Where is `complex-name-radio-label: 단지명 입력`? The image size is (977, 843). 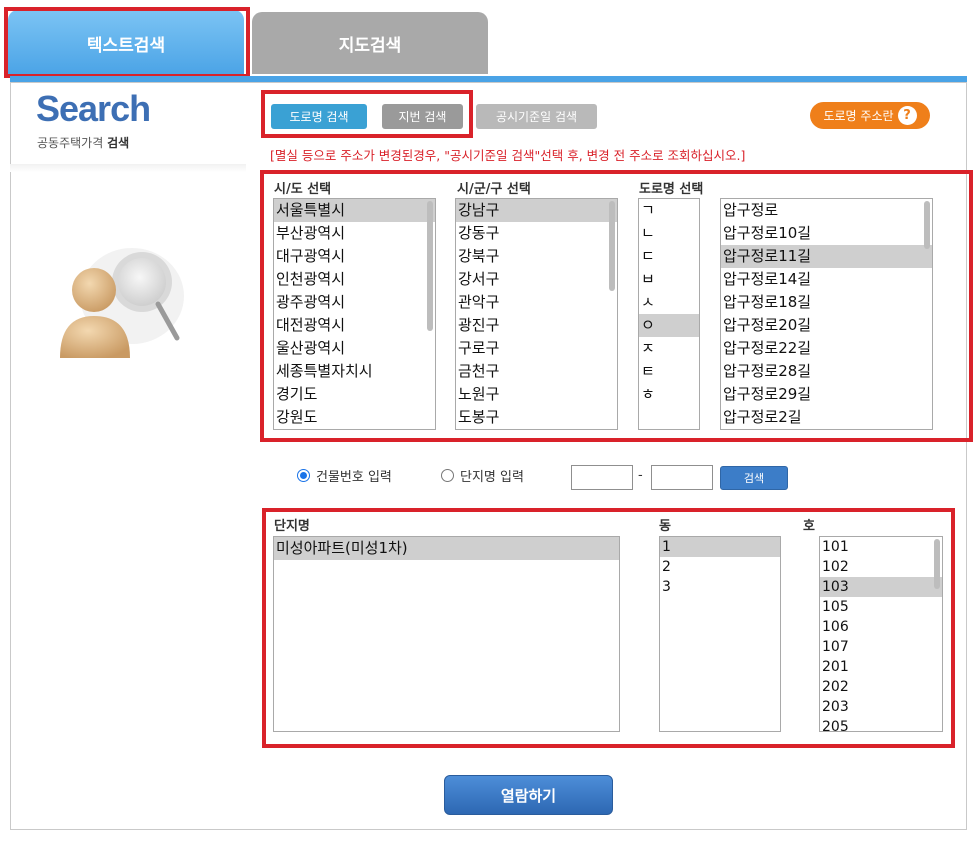
complex-name-radio-label: 단지명 입력 is located at coordinates (492, 477).